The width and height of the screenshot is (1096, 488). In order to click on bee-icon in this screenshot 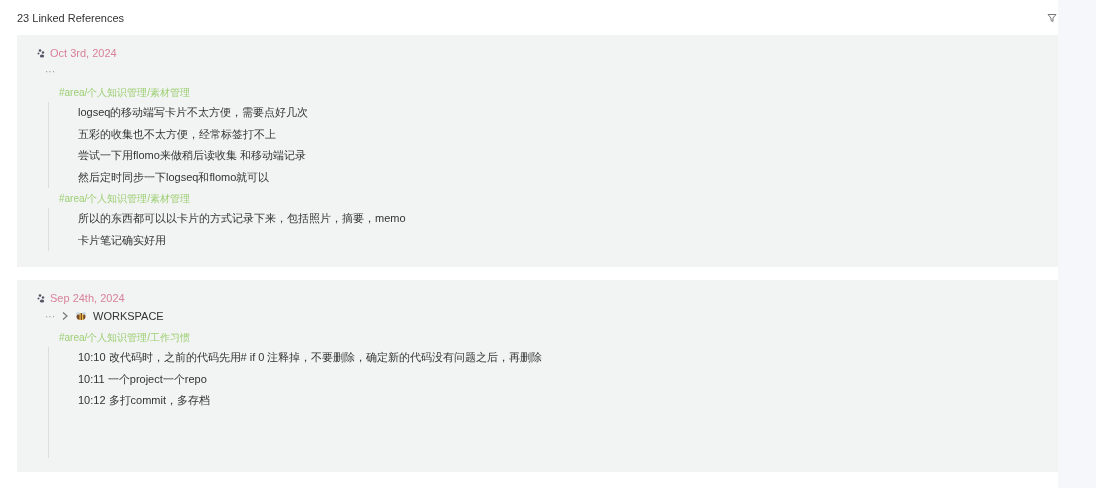, I will do `click(81, 316)`.